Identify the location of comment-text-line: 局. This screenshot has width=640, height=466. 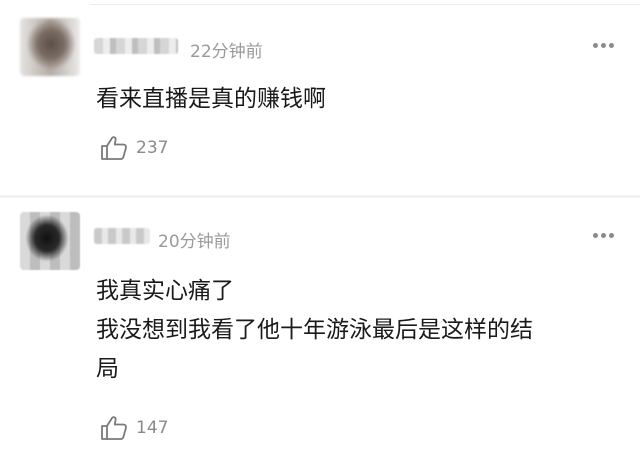
(107, 369).